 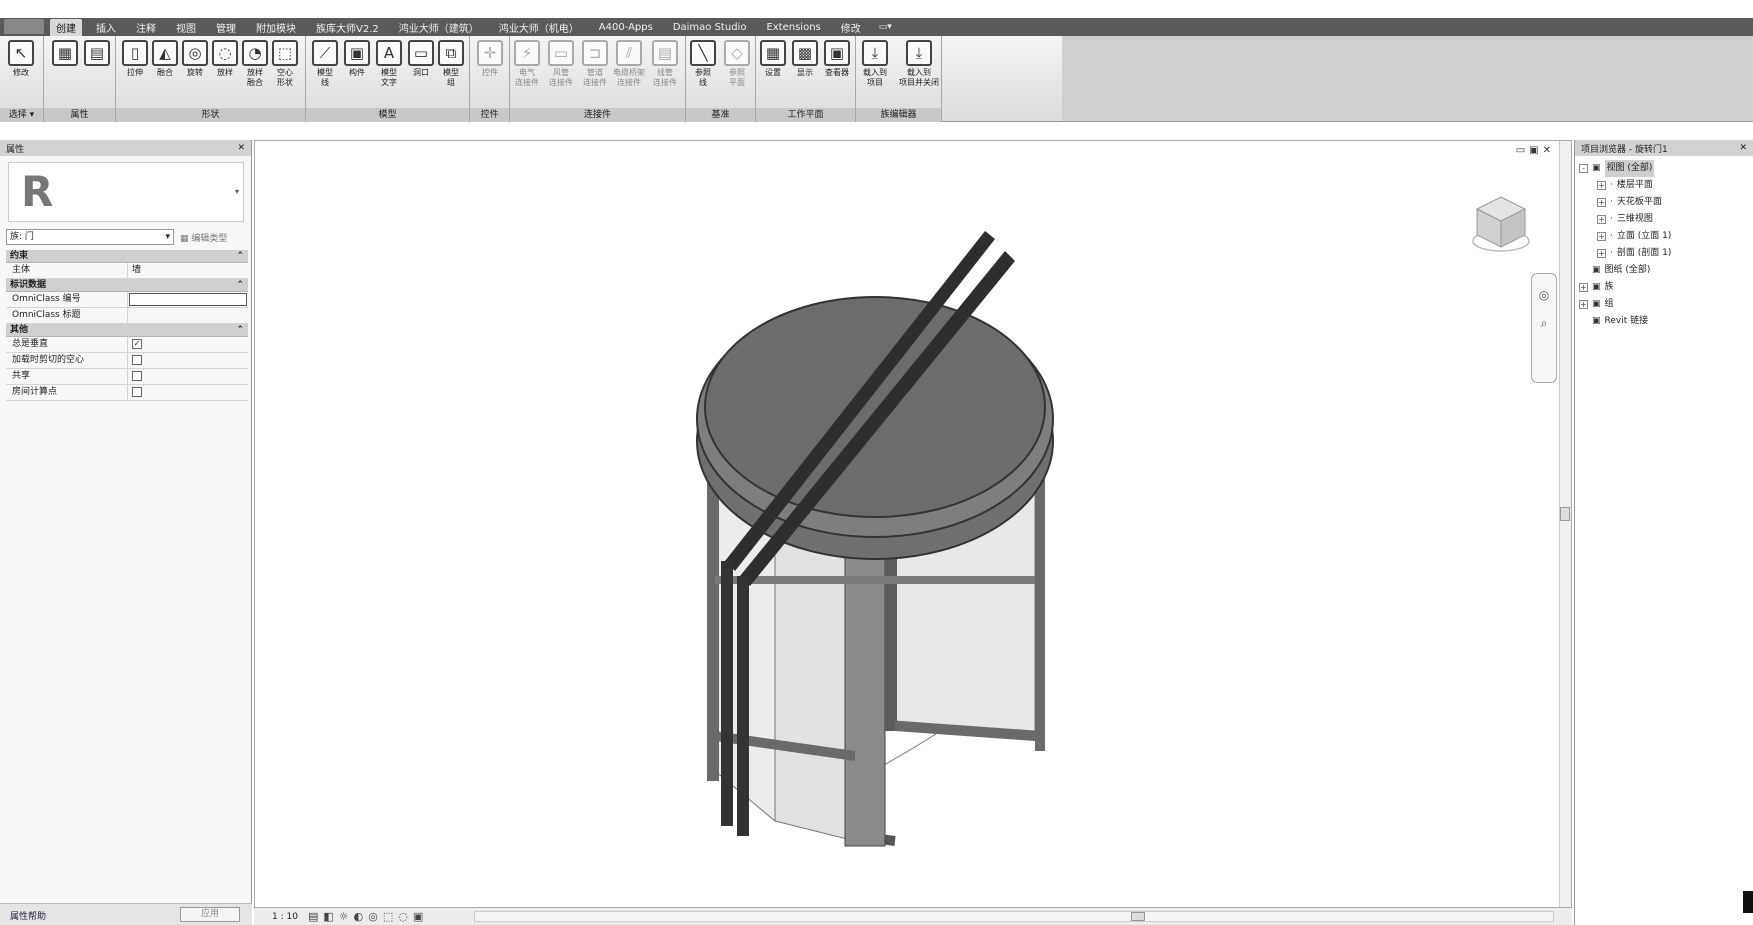 What do you see at coordinates (561, 64) in the screenshot?
I see `duct-connector-button: ▭ 风管 连接件` at bounding box center [561, 64].